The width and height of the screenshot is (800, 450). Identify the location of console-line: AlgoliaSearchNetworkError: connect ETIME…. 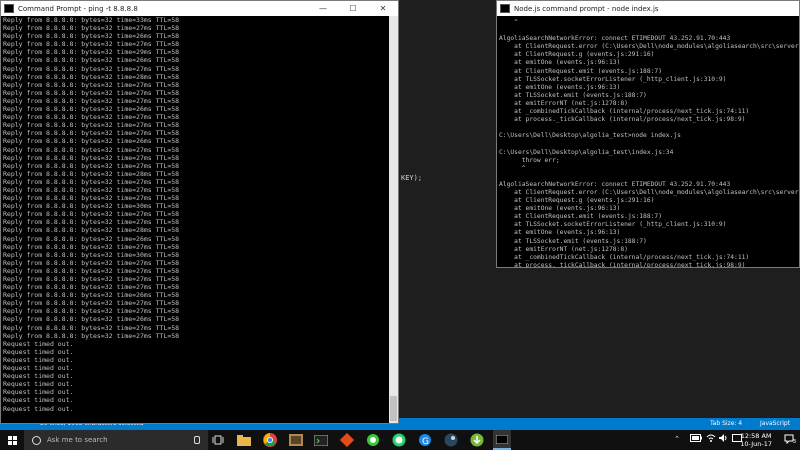
(615, 39).